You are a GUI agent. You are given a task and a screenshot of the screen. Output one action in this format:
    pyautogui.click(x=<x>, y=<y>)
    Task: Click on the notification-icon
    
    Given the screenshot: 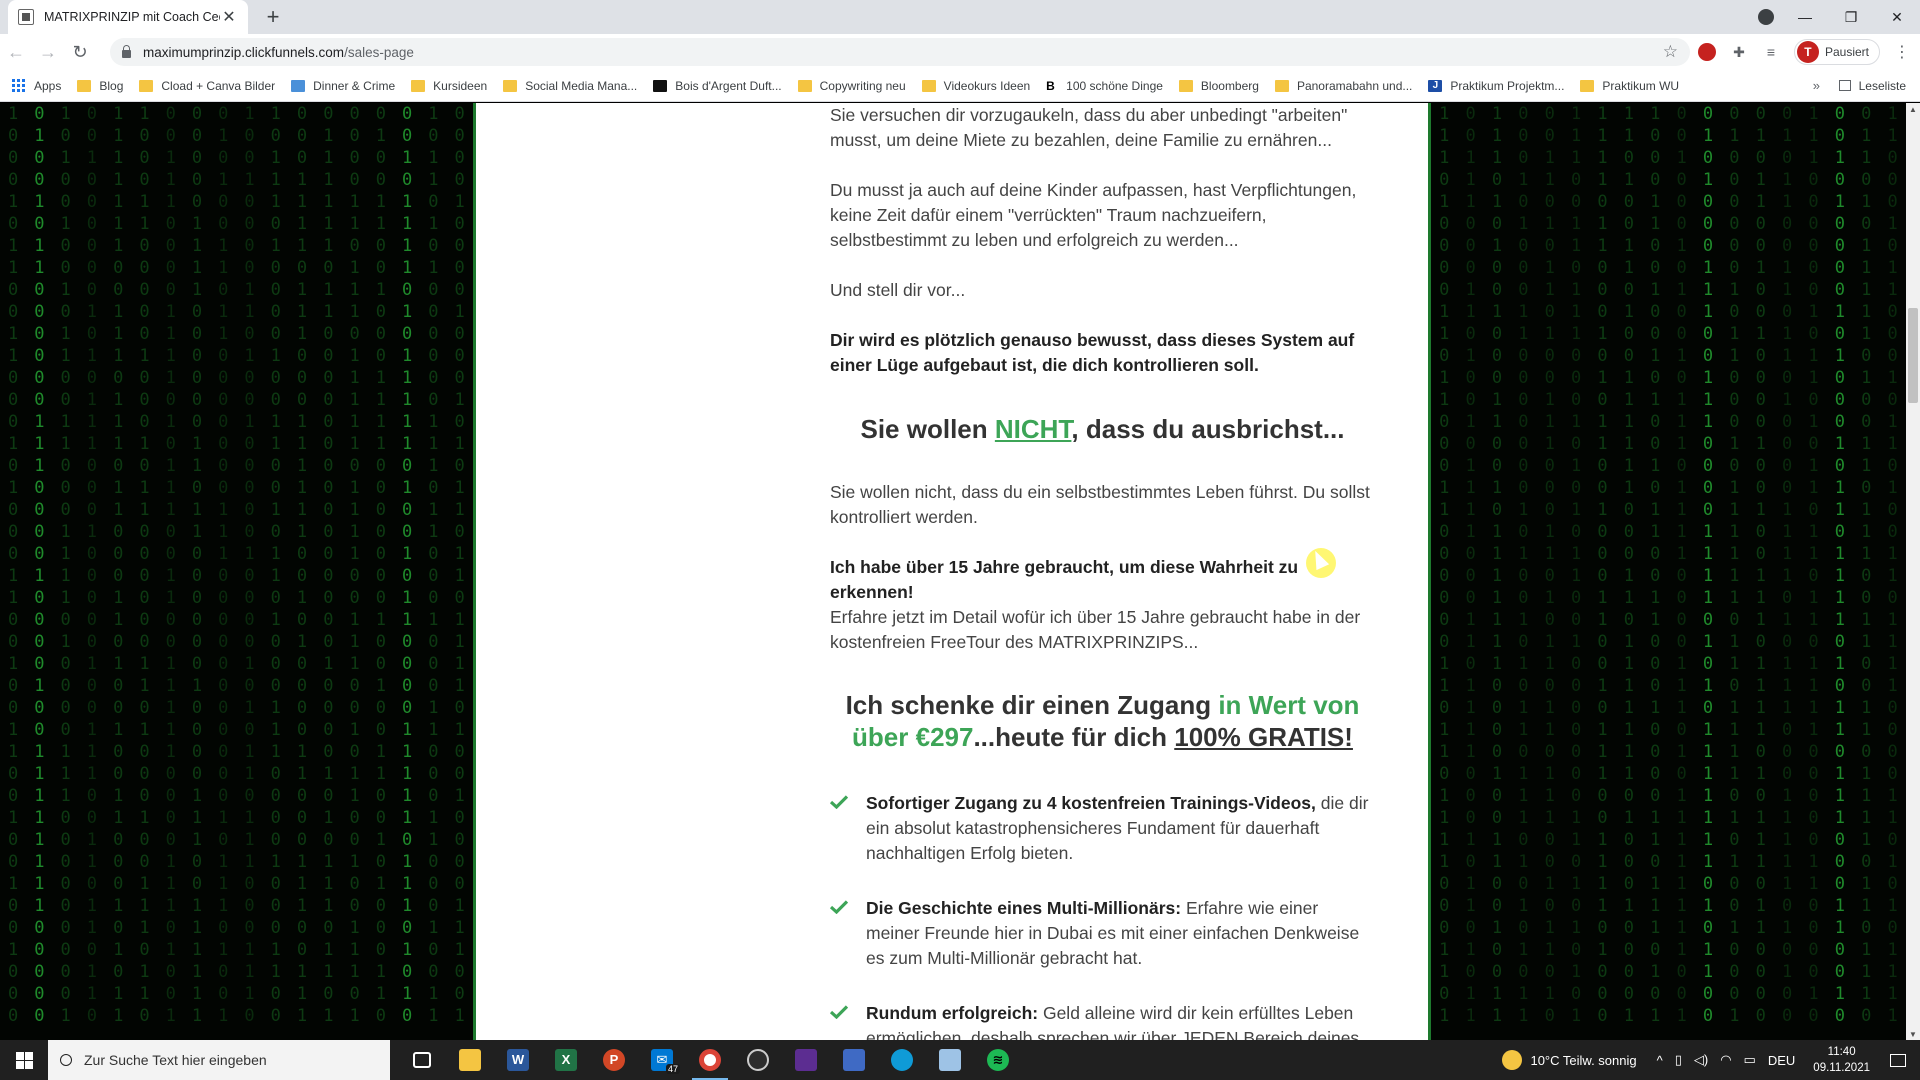 What is the action you would take?
    pyautogui.click(x=1898, y=1060)
    